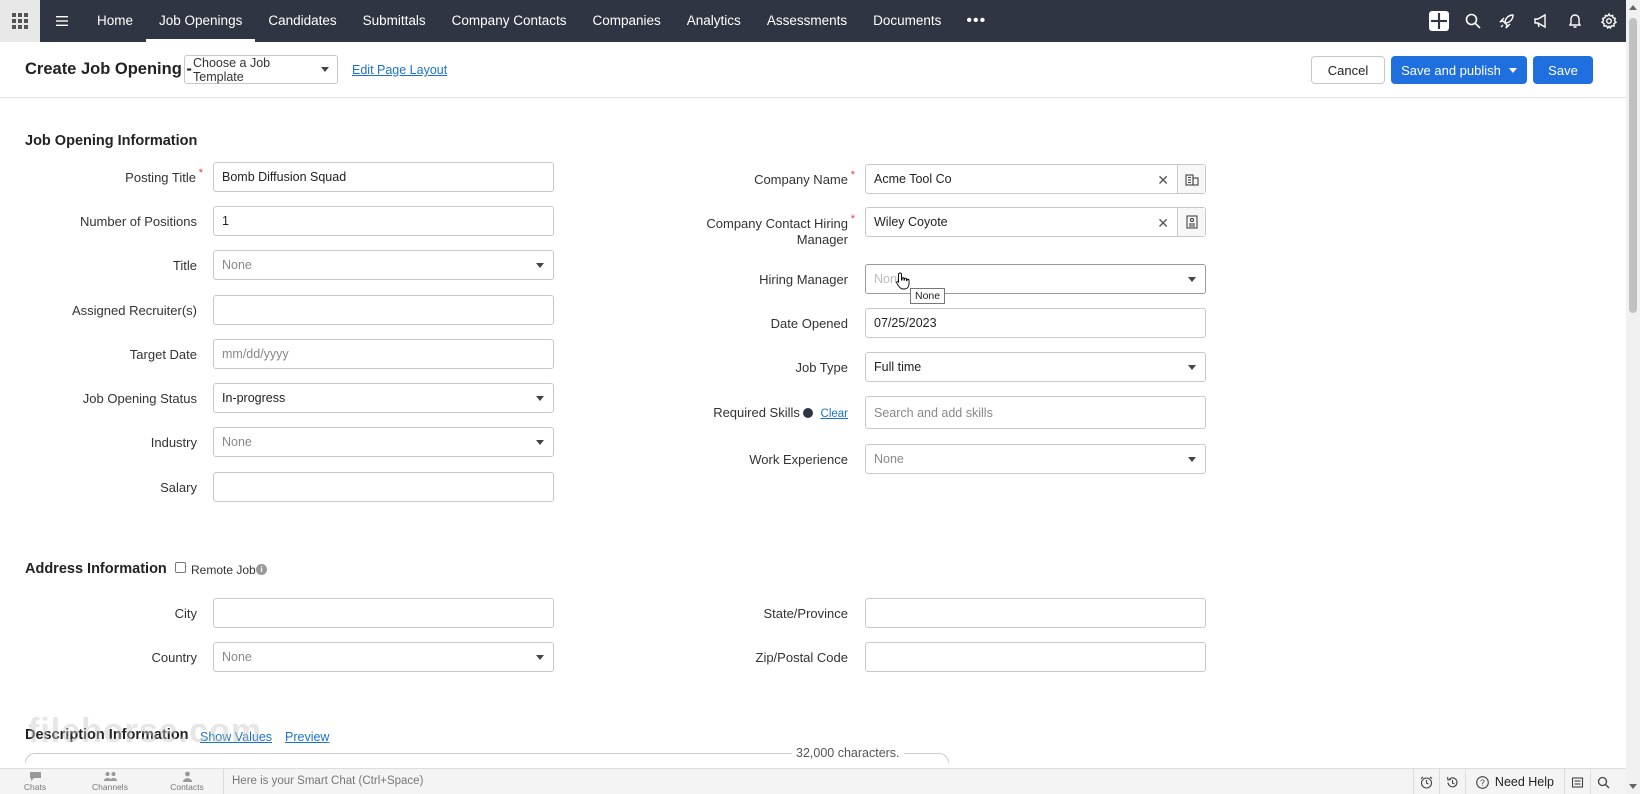 This screenshot has height=794, width=1640. I want to click on notes-icon, so click(1577, 781).